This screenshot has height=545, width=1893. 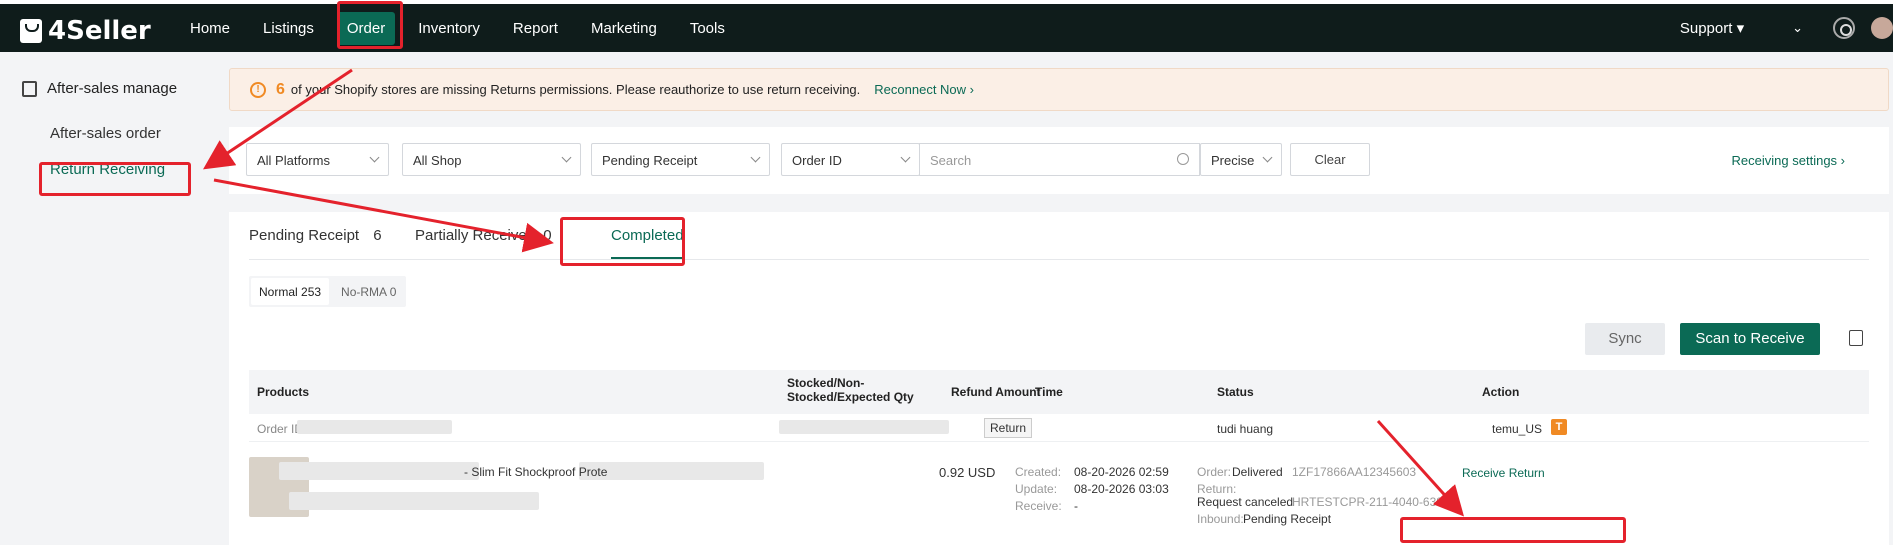 What do you see at coordinates (1844, 28) in the screenshot?
I see `gear-icon` at bounding box center [1844, 28].